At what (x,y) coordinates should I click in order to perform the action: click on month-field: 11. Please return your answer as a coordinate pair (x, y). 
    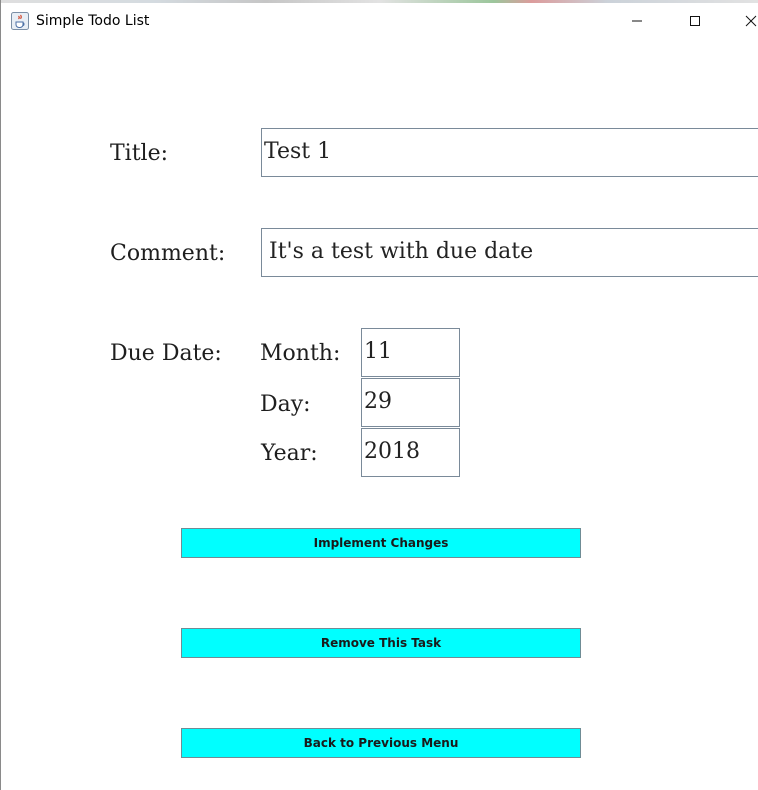
    Looking at the image, I should click on (410, 352).